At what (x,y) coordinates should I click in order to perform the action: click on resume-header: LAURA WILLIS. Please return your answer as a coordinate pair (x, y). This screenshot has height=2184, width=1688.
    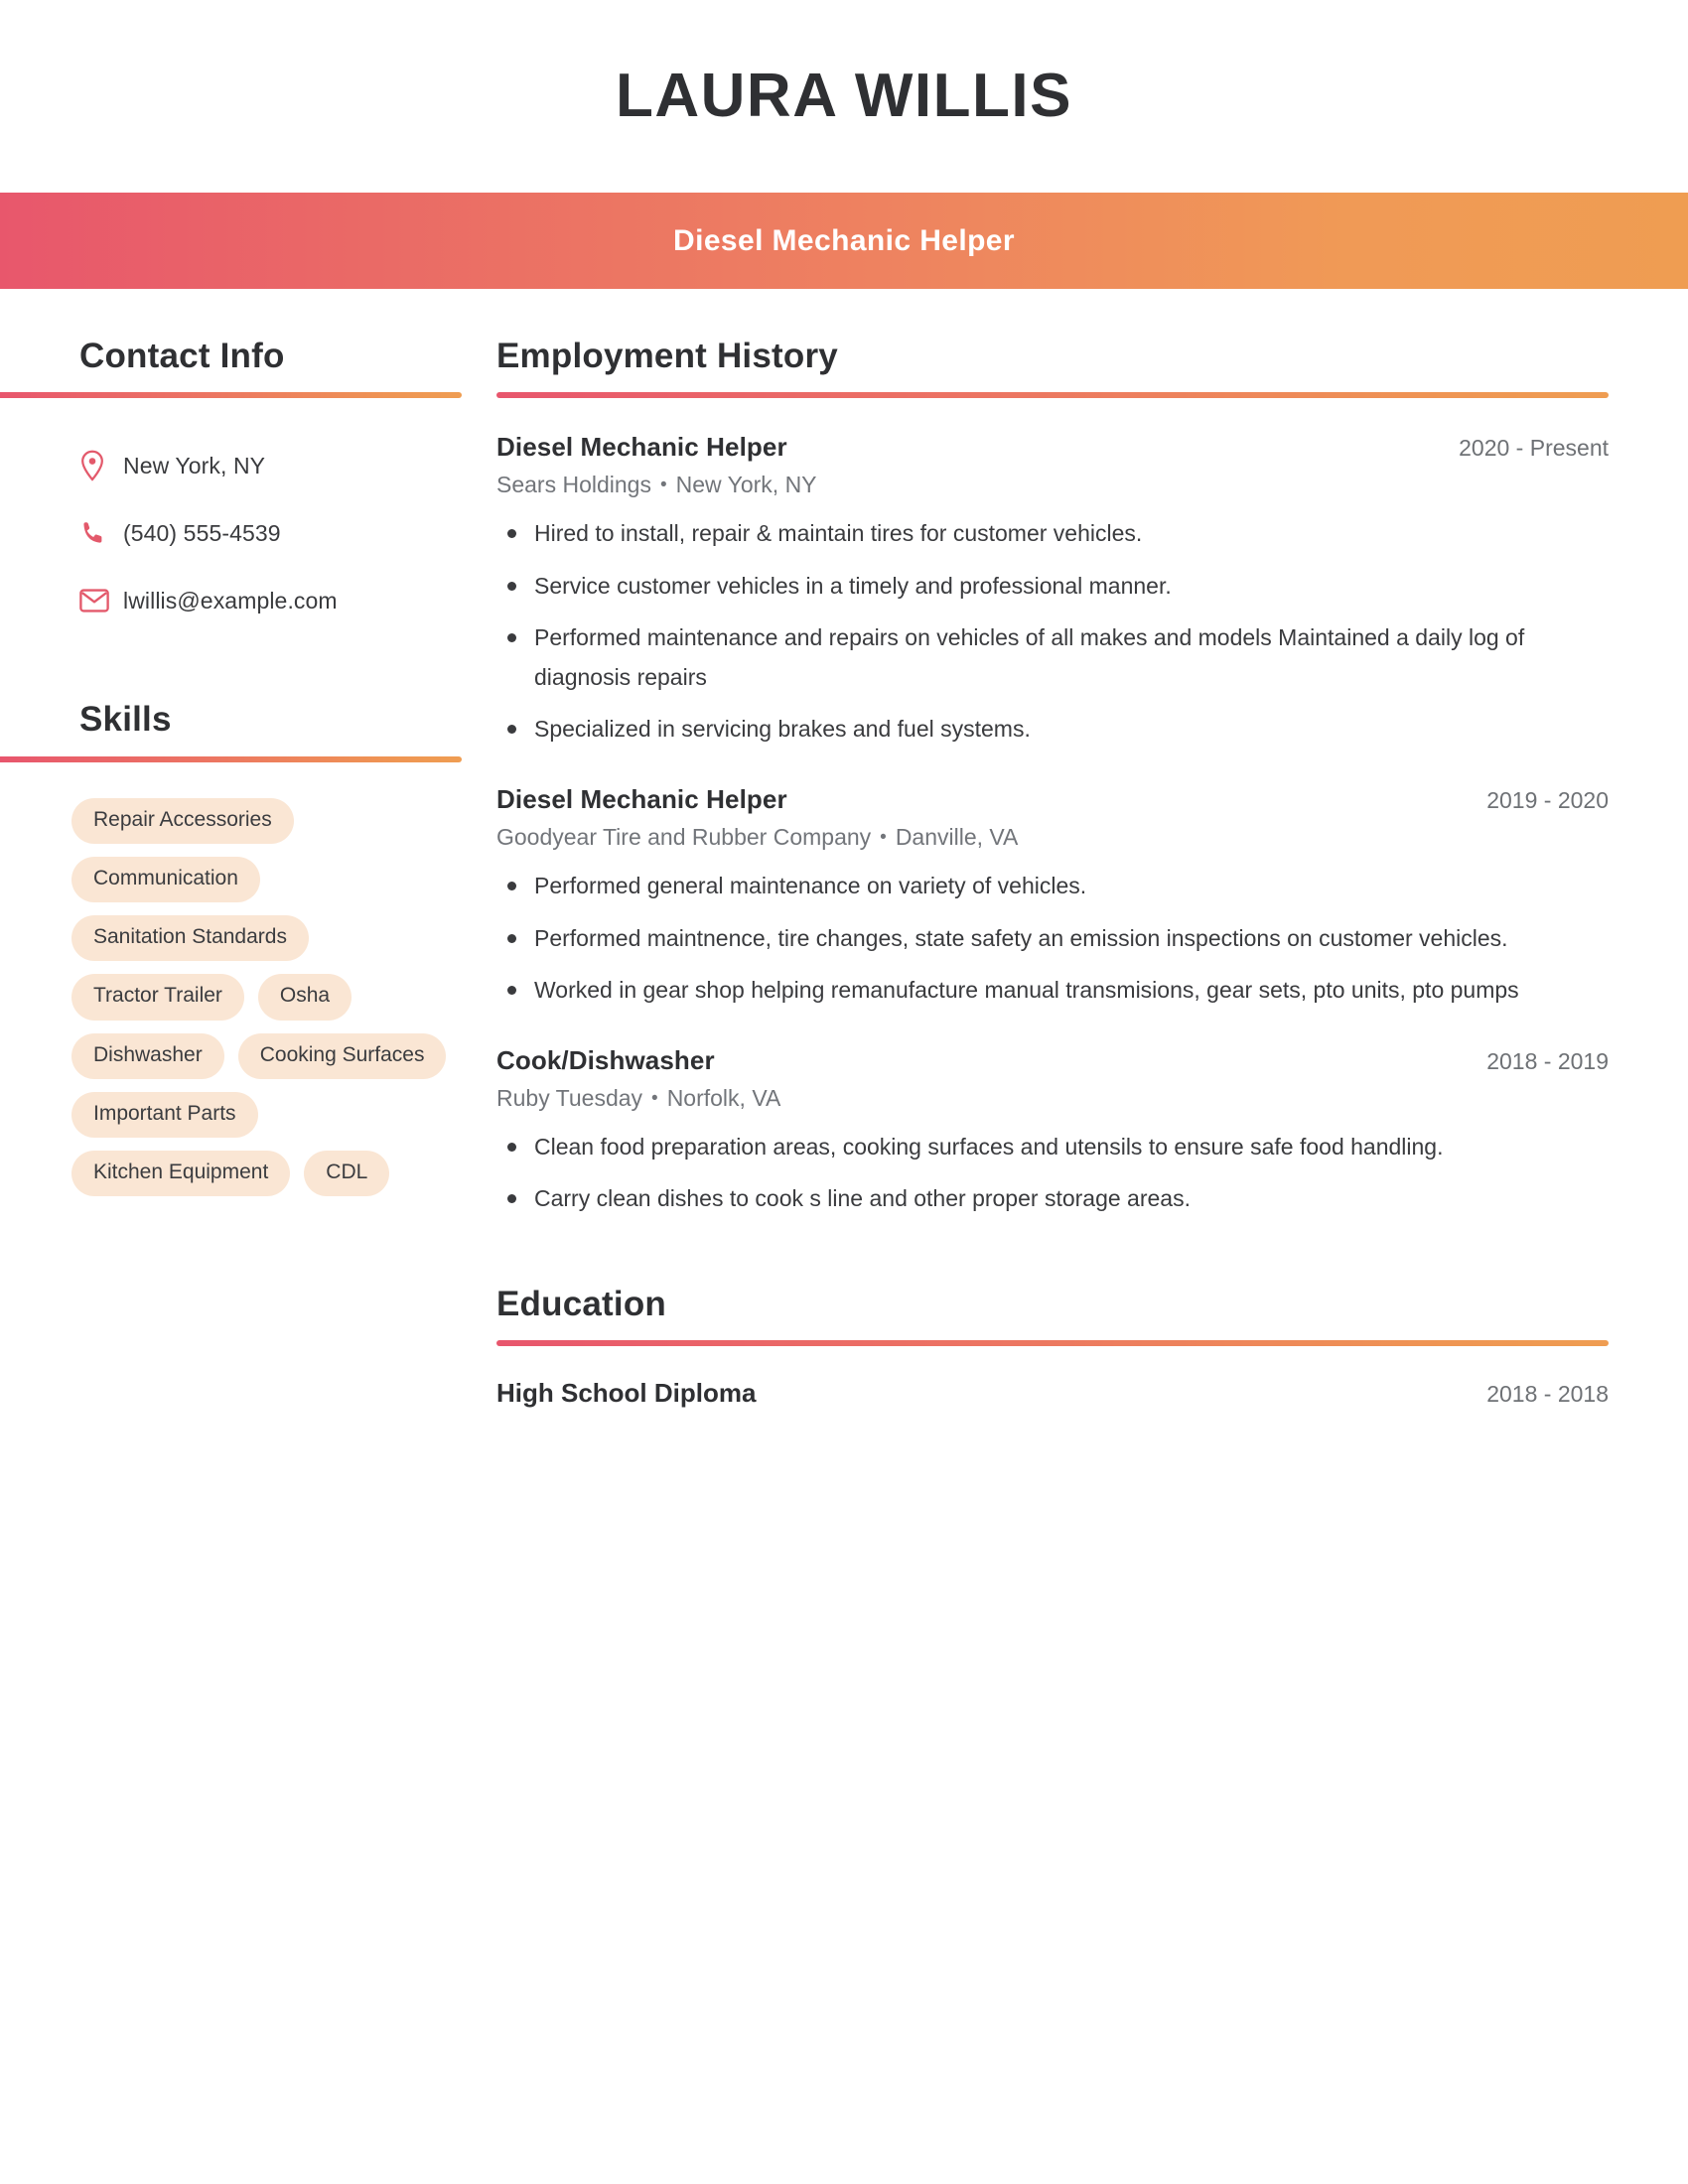
    Looking at the image, I should click on (844, 96).